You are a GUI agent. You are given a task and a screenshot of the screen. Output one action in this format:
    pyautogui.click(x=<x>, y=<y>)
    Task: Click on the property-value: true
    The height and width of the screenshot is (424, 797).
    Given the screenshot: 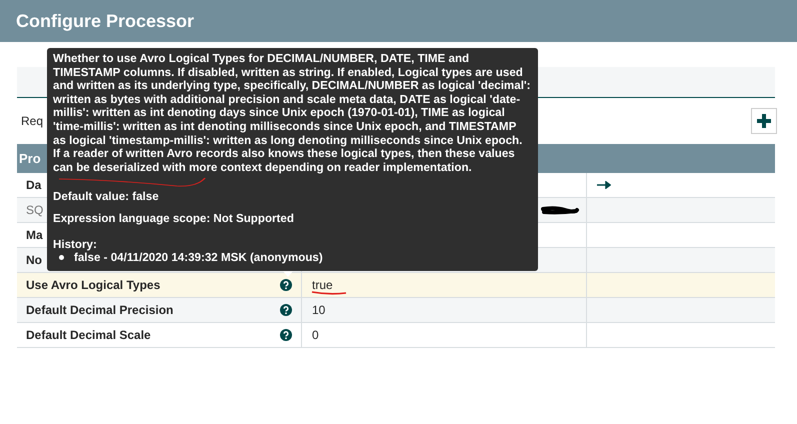 What is the action you would take?
    pyautogui.click(x=322, y=285)
    